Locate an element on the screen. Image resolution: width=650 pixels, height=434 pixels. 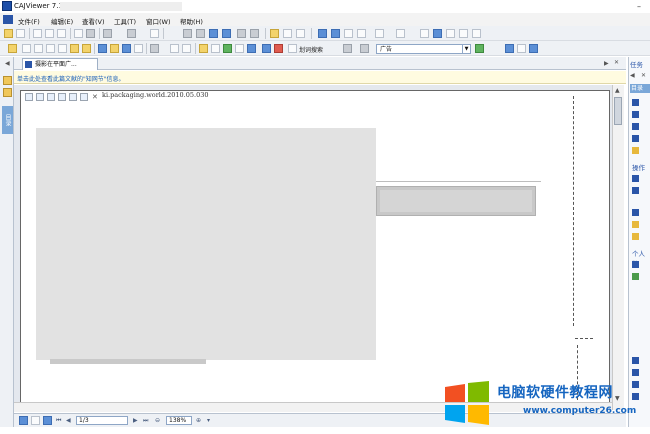
document-menu-icon is located at coordinates (8, 19).